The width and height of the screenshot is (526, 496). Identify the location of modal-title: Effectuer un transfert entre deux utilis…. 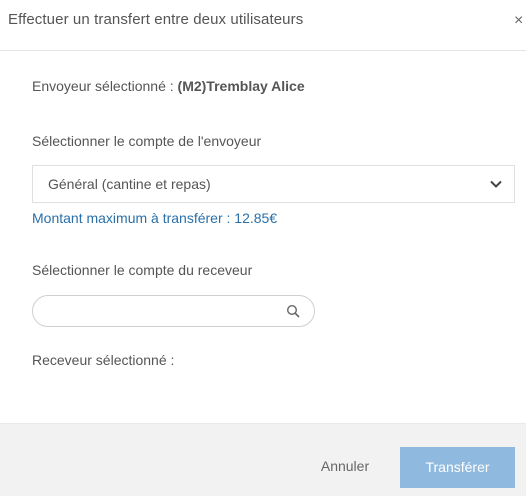
(156, 19).